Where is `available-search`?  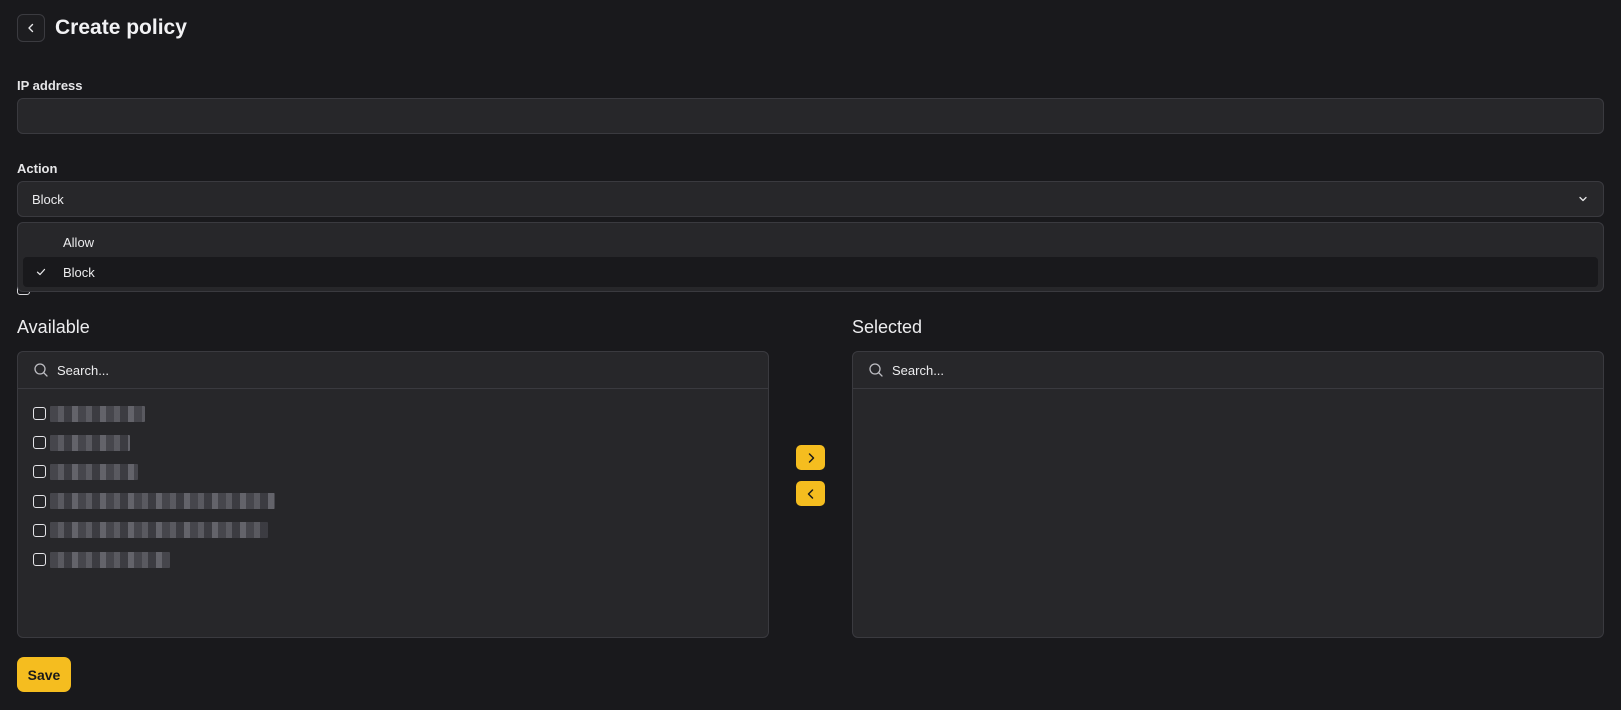
available-search is located at coordinates (393, 370).